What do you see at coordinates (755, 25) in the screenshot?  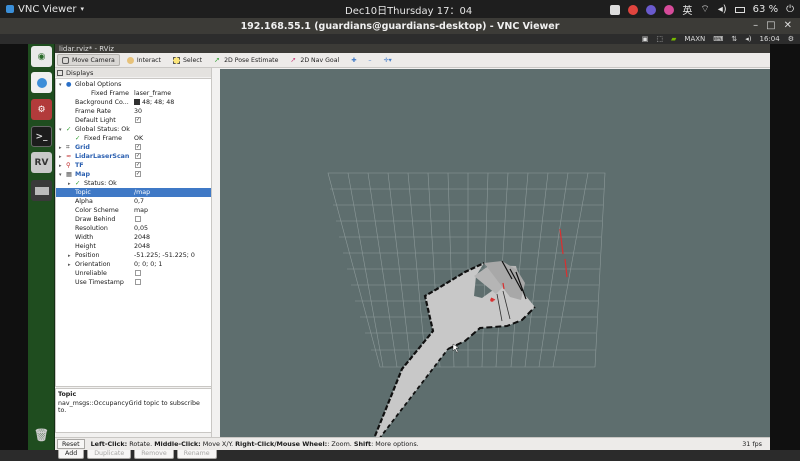 I see `minimize-icon: –` at bounding box center [755, 25].